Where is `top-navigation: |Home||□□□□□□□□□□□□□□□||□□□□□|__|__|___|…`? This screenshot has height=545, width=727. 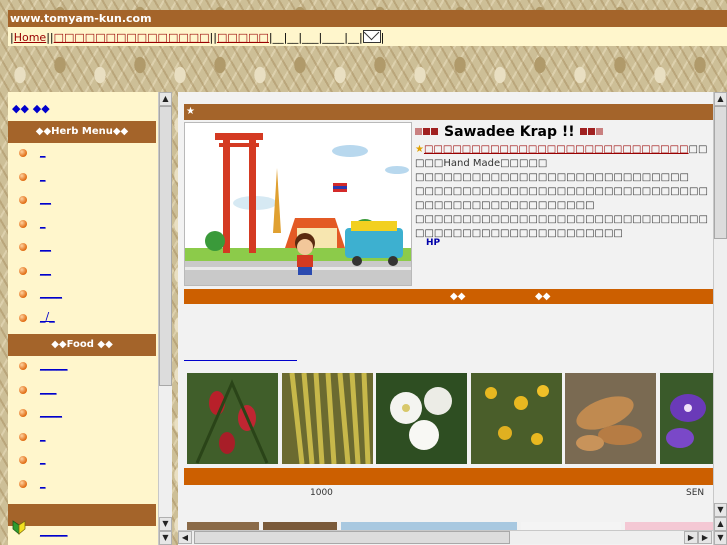 top-navigation: |Home||□□□□□□□□□□□□□□□||□□□□□|__|__|___|… is located at coordinates (367, 36).